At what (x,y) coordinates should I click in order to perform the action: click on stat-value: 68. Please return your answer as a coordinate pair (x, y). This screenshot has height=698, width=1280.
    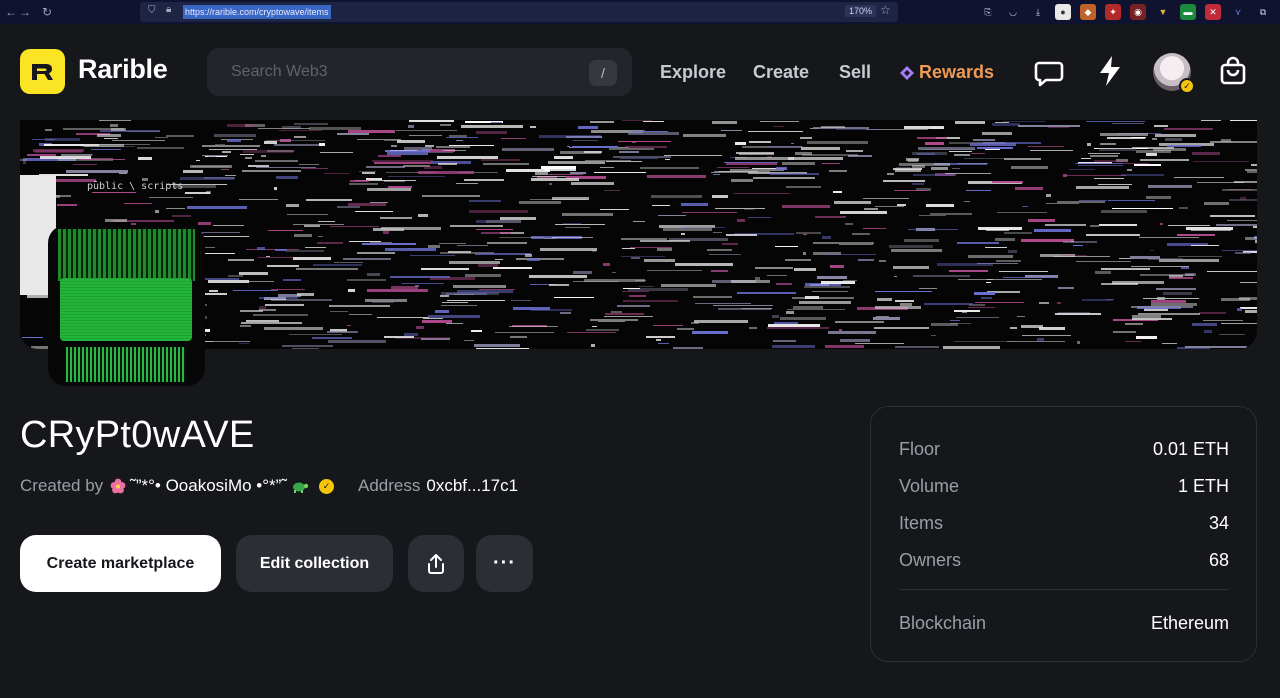
    Looking at the image, I should click on (1218, 560).